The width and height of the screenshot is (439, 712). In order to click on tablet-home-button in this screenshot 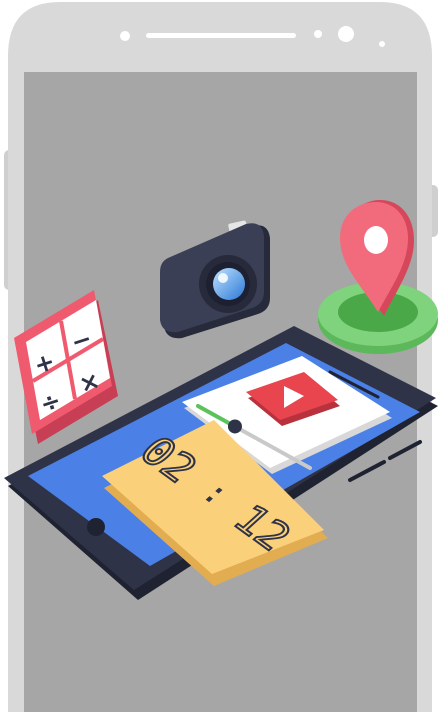, I will do `click(96, 527)`.